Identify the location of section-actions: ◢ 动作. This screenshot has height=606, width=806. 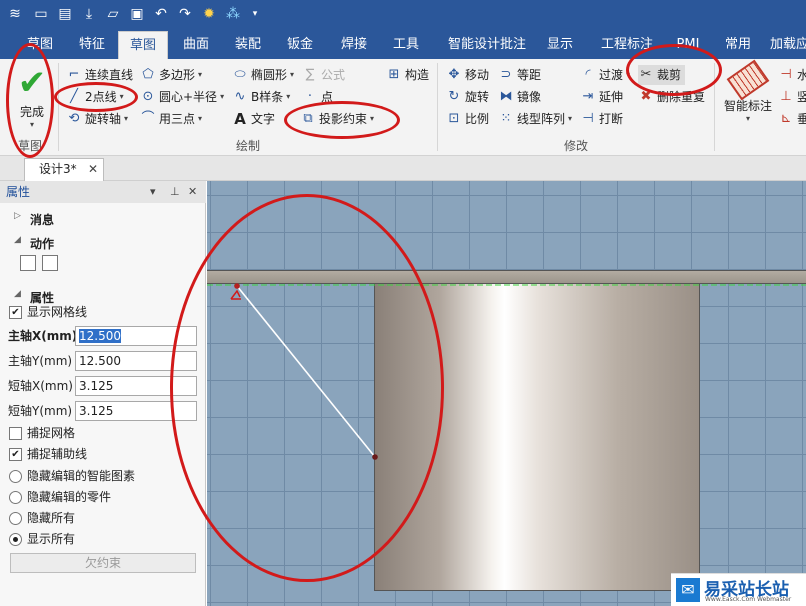
(34, 243).